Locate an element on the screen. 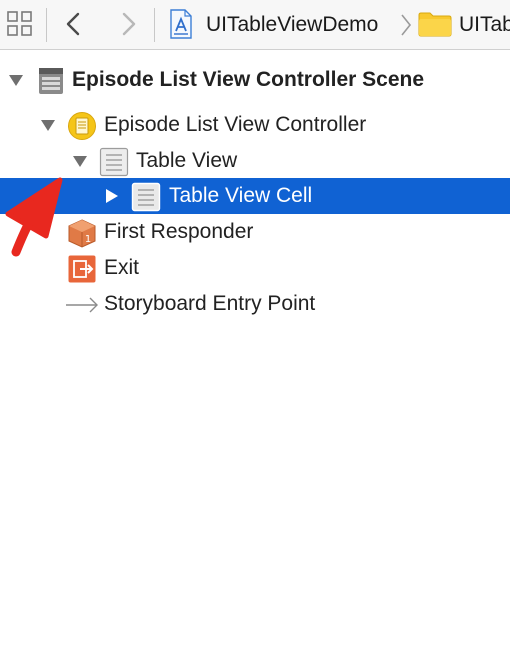  outline-label: Exit is located at coordinates (122, 267).